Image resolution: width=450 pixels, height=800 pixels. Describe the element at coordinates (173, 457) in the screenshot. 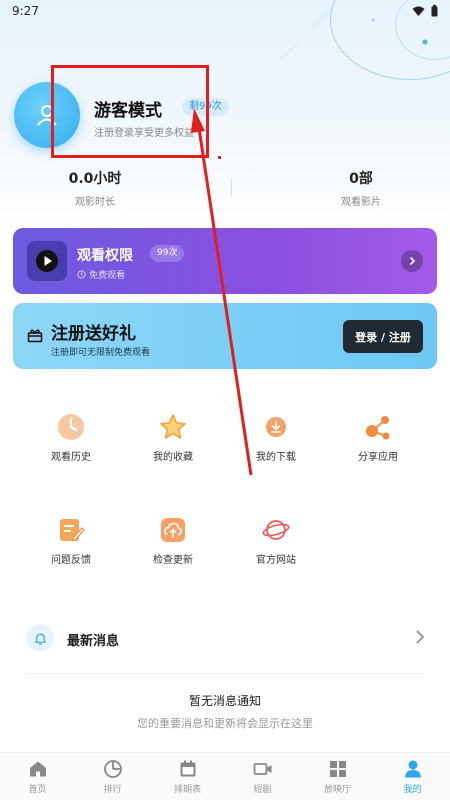

I see `feature-label: 我的收藏` at that location.